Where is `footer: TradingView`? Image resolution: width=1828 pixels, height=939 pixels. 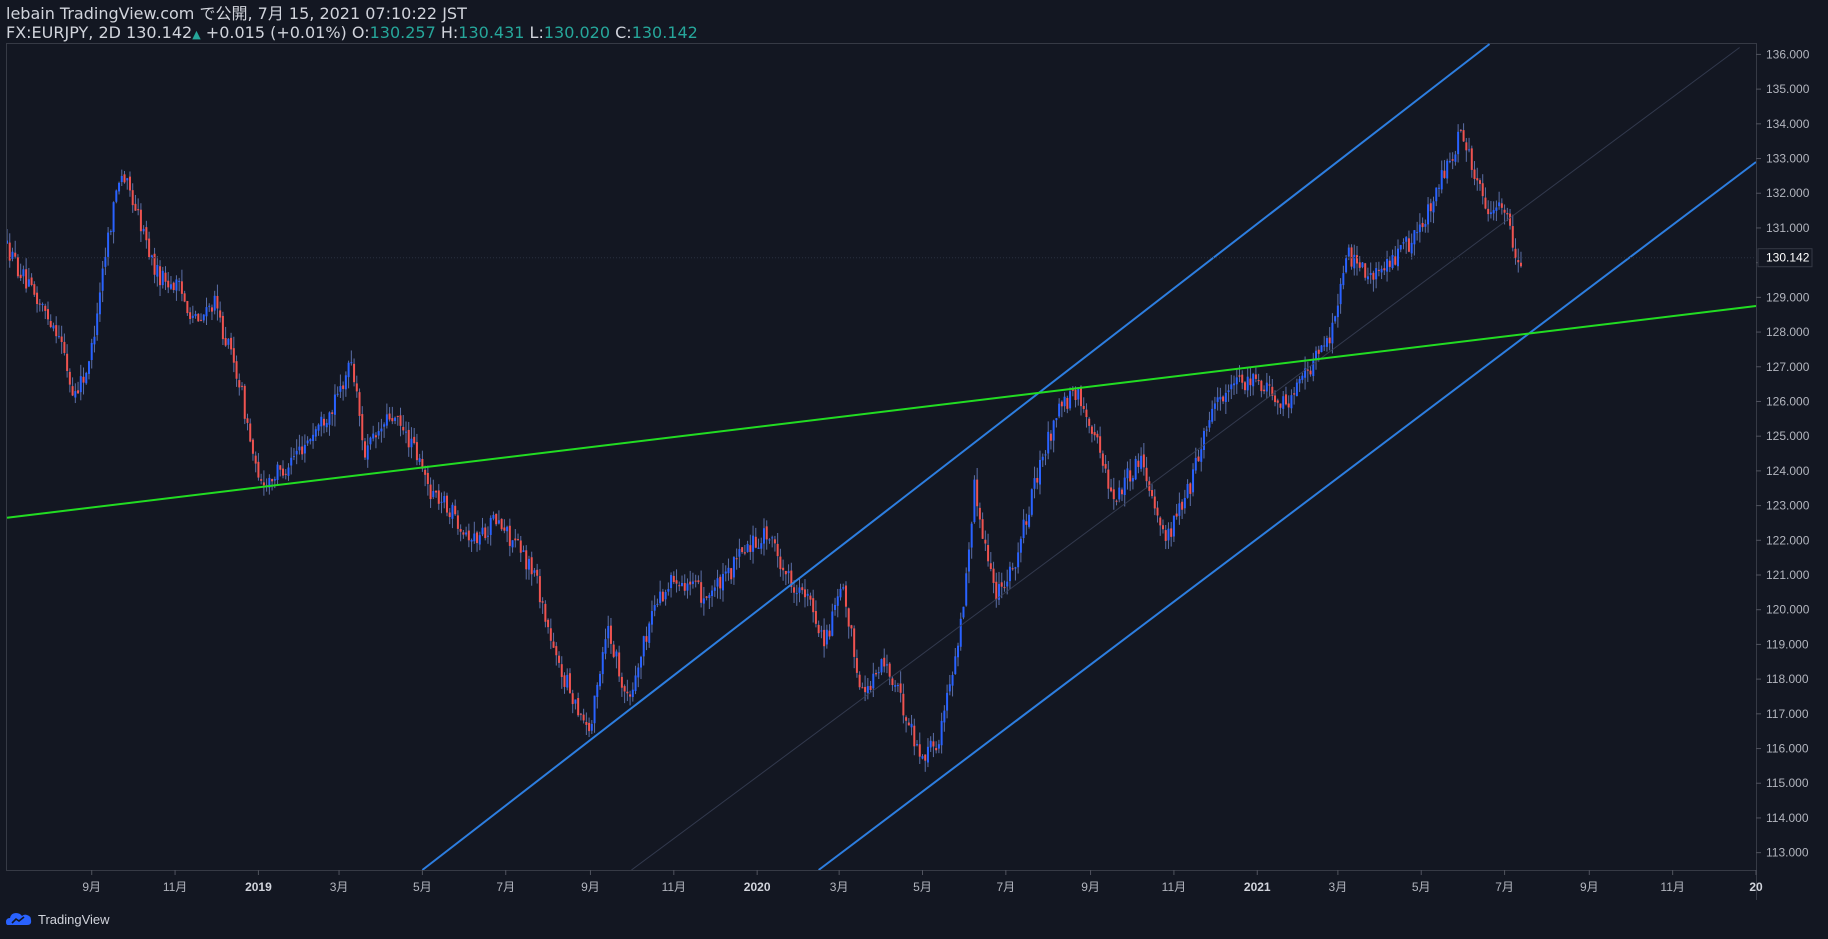
footer: TradingView is located at coordinates (58, 919).